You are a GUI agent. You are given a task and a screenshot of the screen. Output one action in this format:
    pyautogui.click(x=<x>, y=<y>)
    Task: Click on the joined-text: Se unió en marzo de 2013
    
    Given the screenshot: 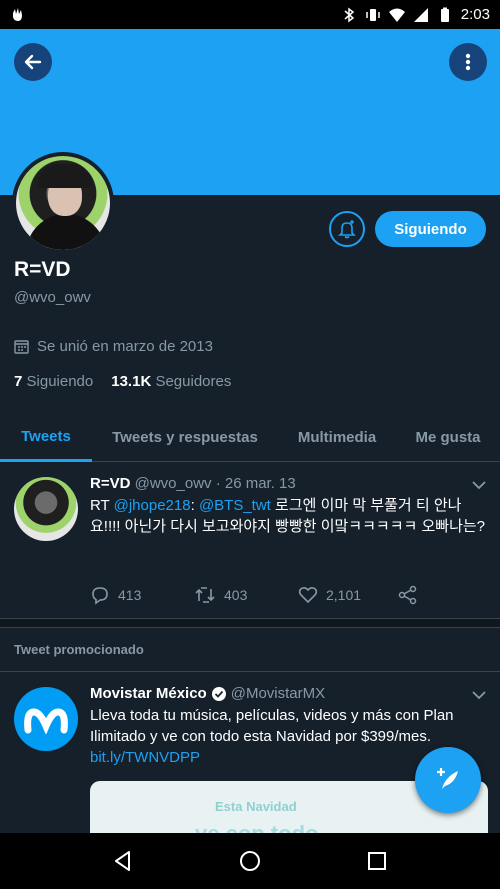 What is the action you would take?
    pyautogui.click(x=125, y=346)
    